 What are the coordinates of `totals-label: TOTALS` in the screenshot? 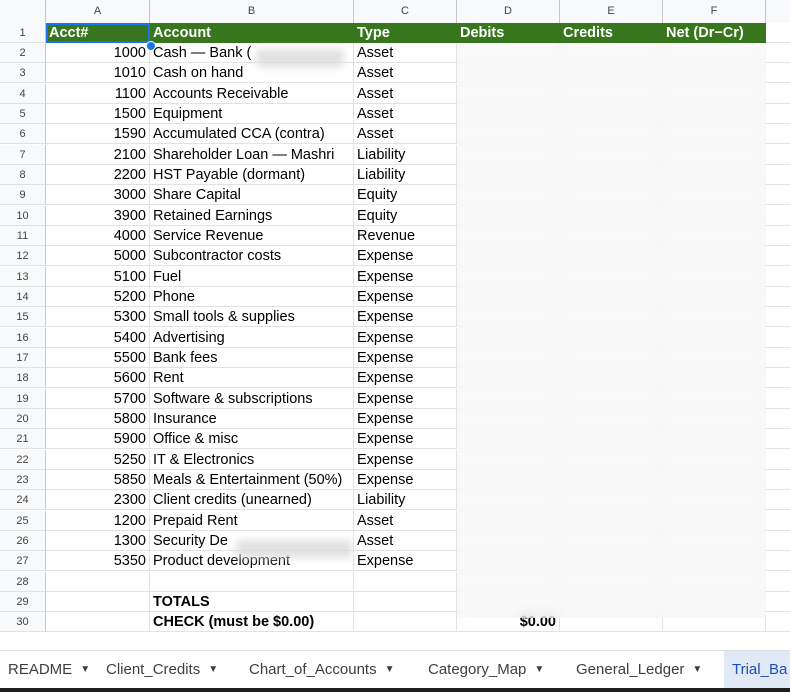 It's located at (252, 601).